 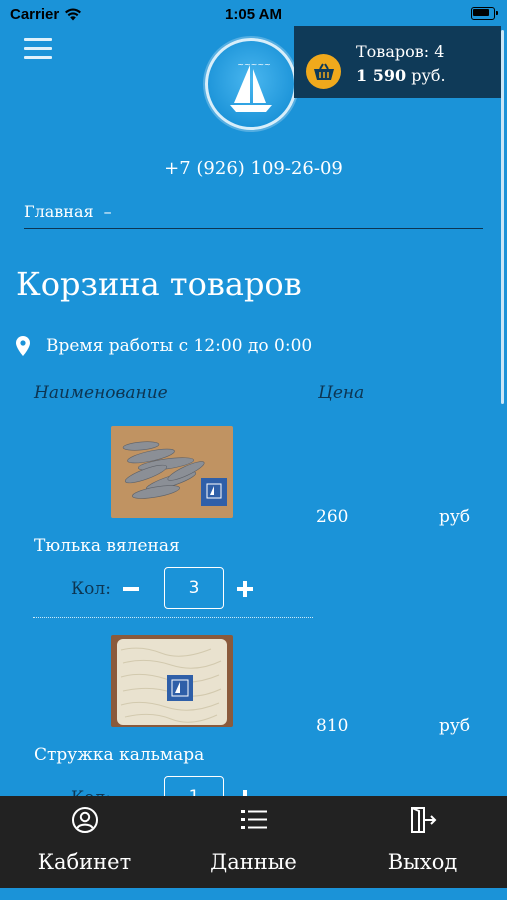 I want to click on quantity-input, so click(x=194, y=588).